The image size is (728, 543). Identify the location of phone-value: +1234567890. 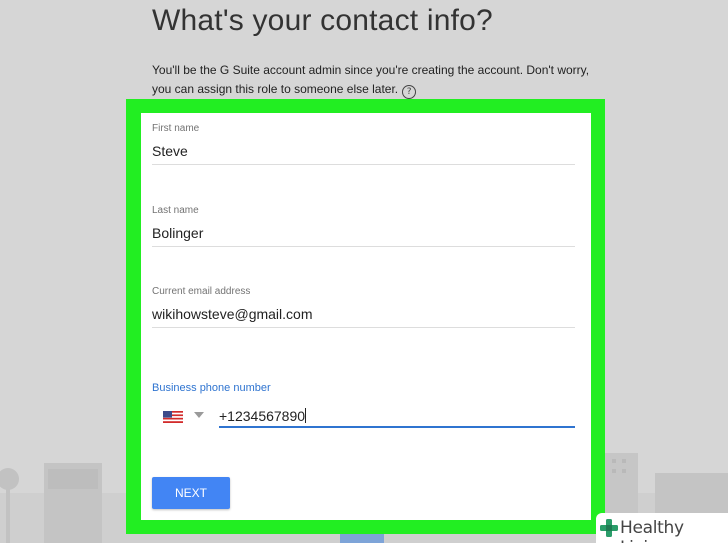
(262, 416).